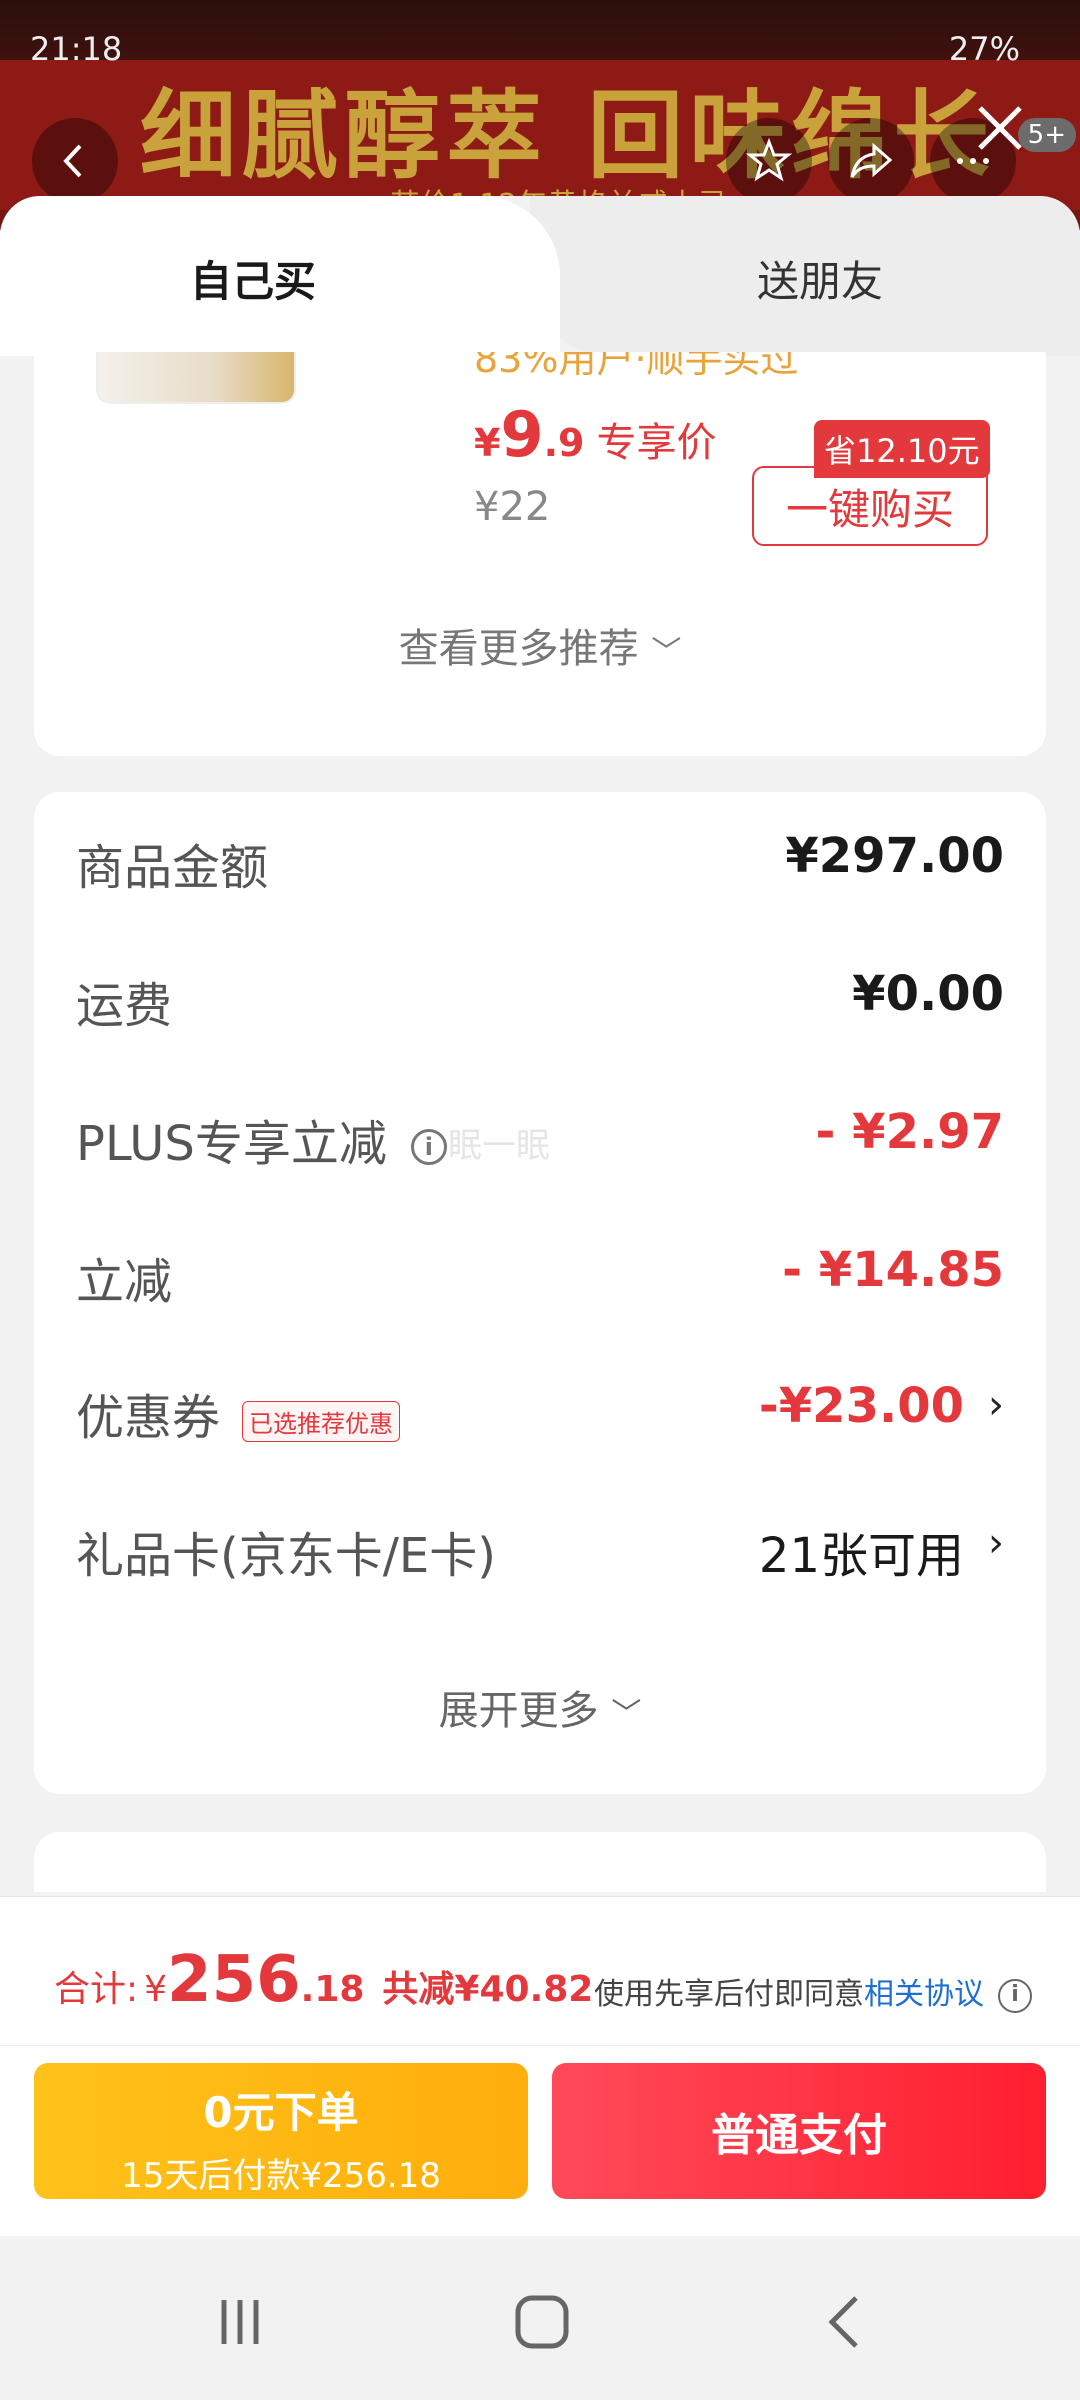 This screenshot has width=1080, height=2400. What do you see at coordinates (253, 278) in the screenshot?
I see `tab-buy-self-label: 自己买` at bounding box center [253, 278].